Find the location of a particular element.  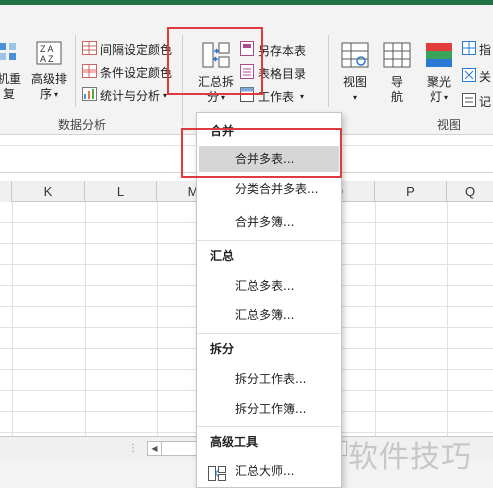

right-partial-button-1: 指 is located at coordinates (476, 49).